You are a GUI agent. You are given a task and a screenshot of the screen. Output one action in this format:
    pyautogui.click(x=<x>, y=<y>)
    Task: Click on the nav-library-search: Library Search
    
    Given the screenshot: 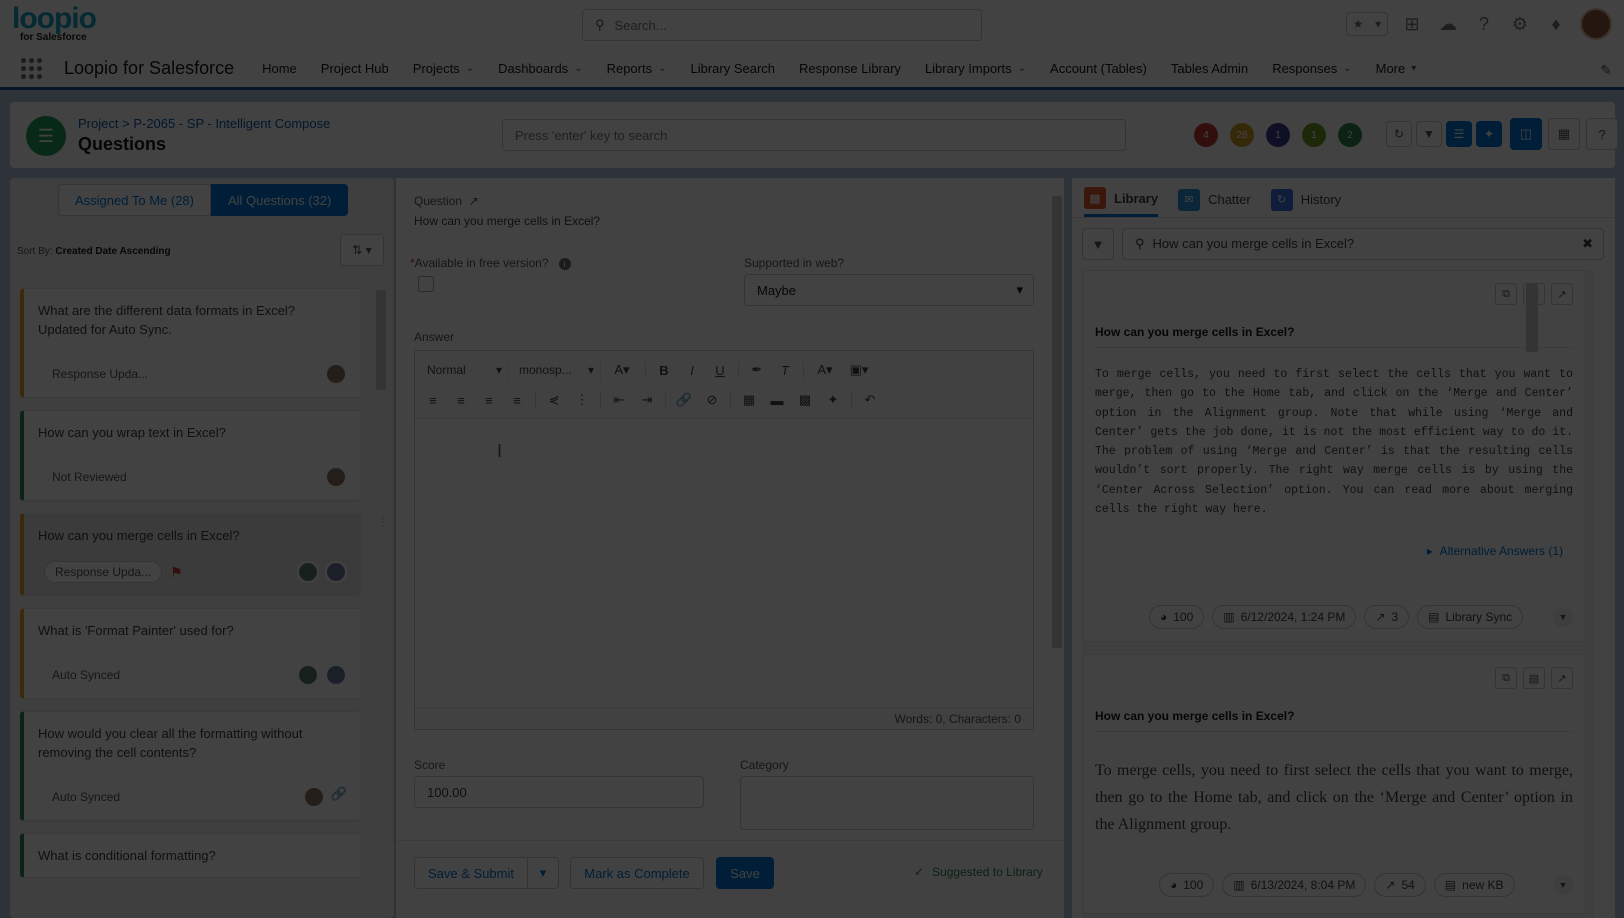 What is the action you would take?
    pyautogui.click(x=733, y=68)
    